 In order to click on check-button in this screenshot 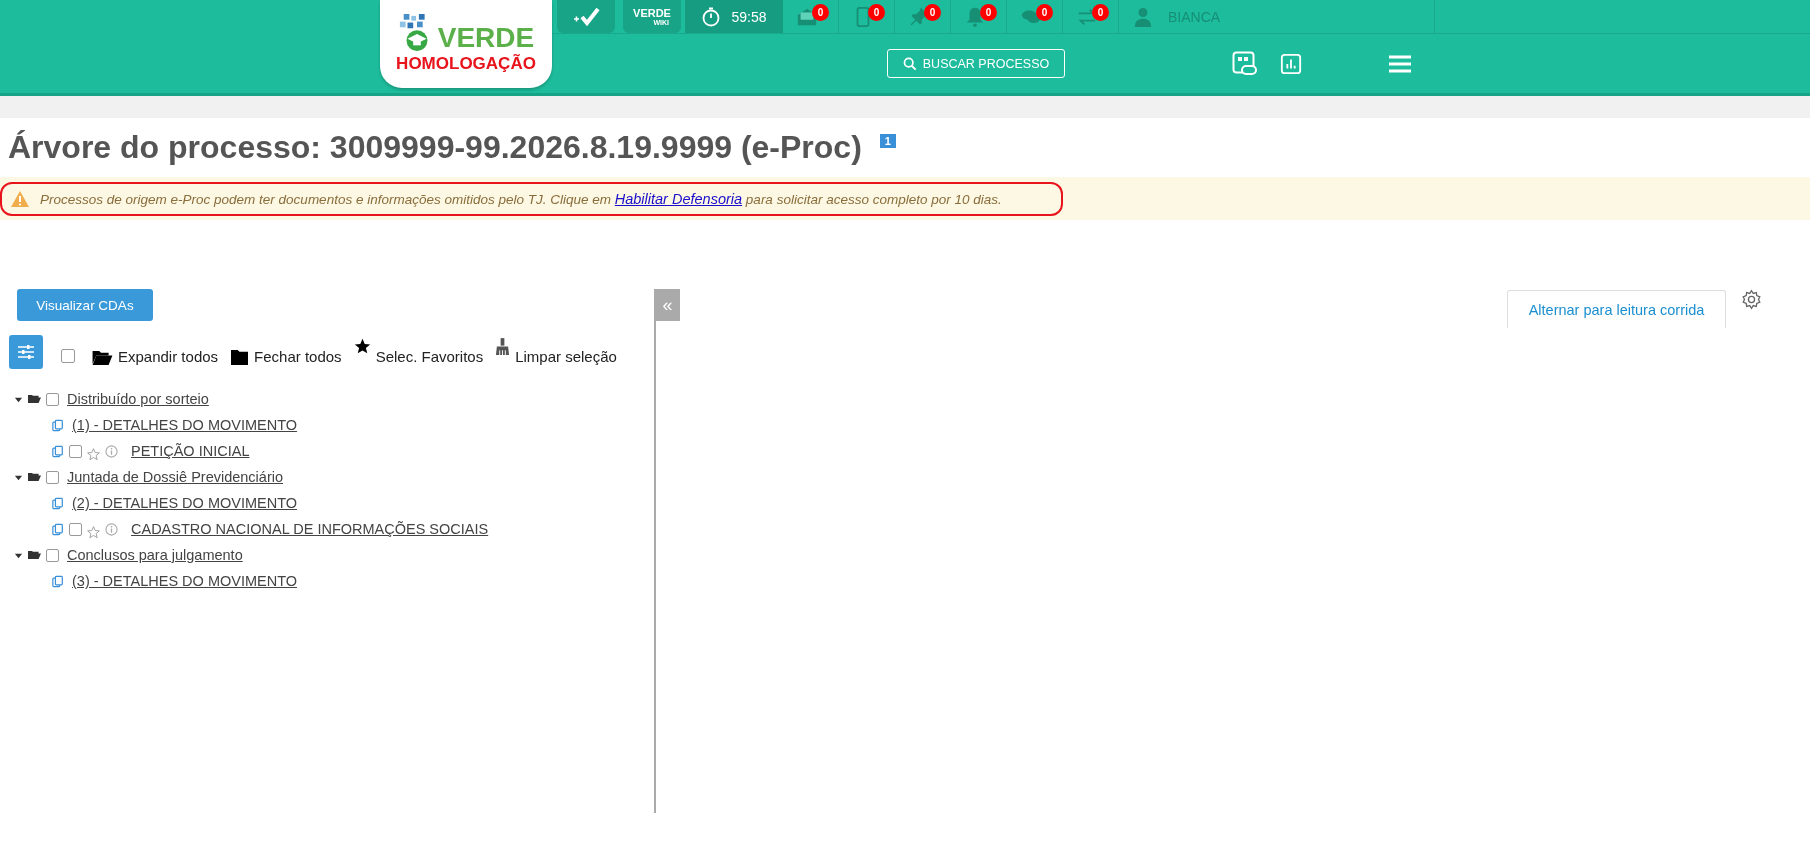, I will do `click(586, 16)`.